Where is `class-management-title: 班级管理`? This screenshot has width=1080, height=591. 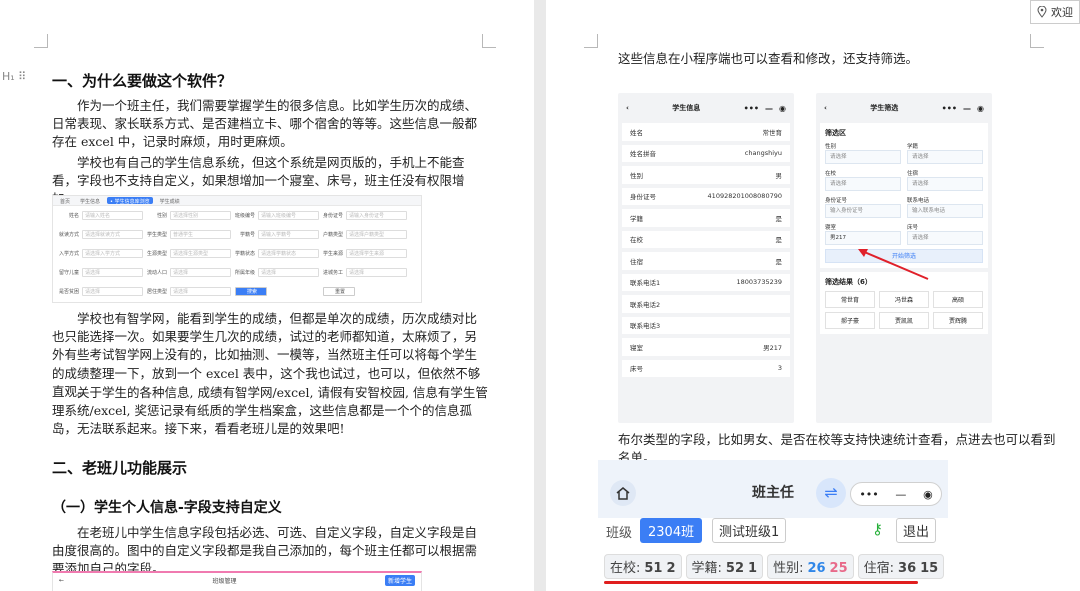
class-management-title: 班级管理 is located at coordinates (224, 581).